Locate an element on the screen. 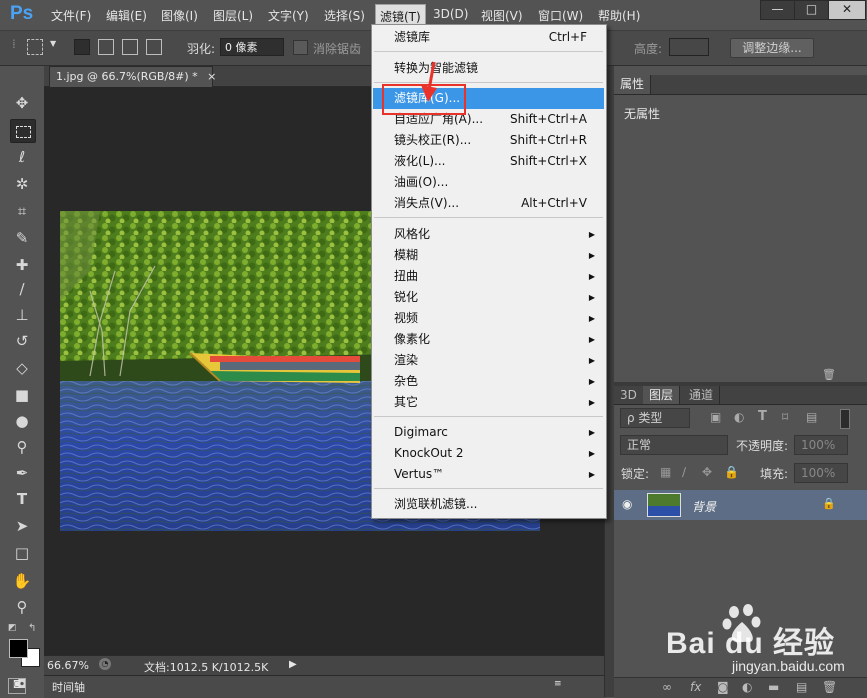  clone-stamp-tool-icon: ⊥ is located at coordinates (22, 315).